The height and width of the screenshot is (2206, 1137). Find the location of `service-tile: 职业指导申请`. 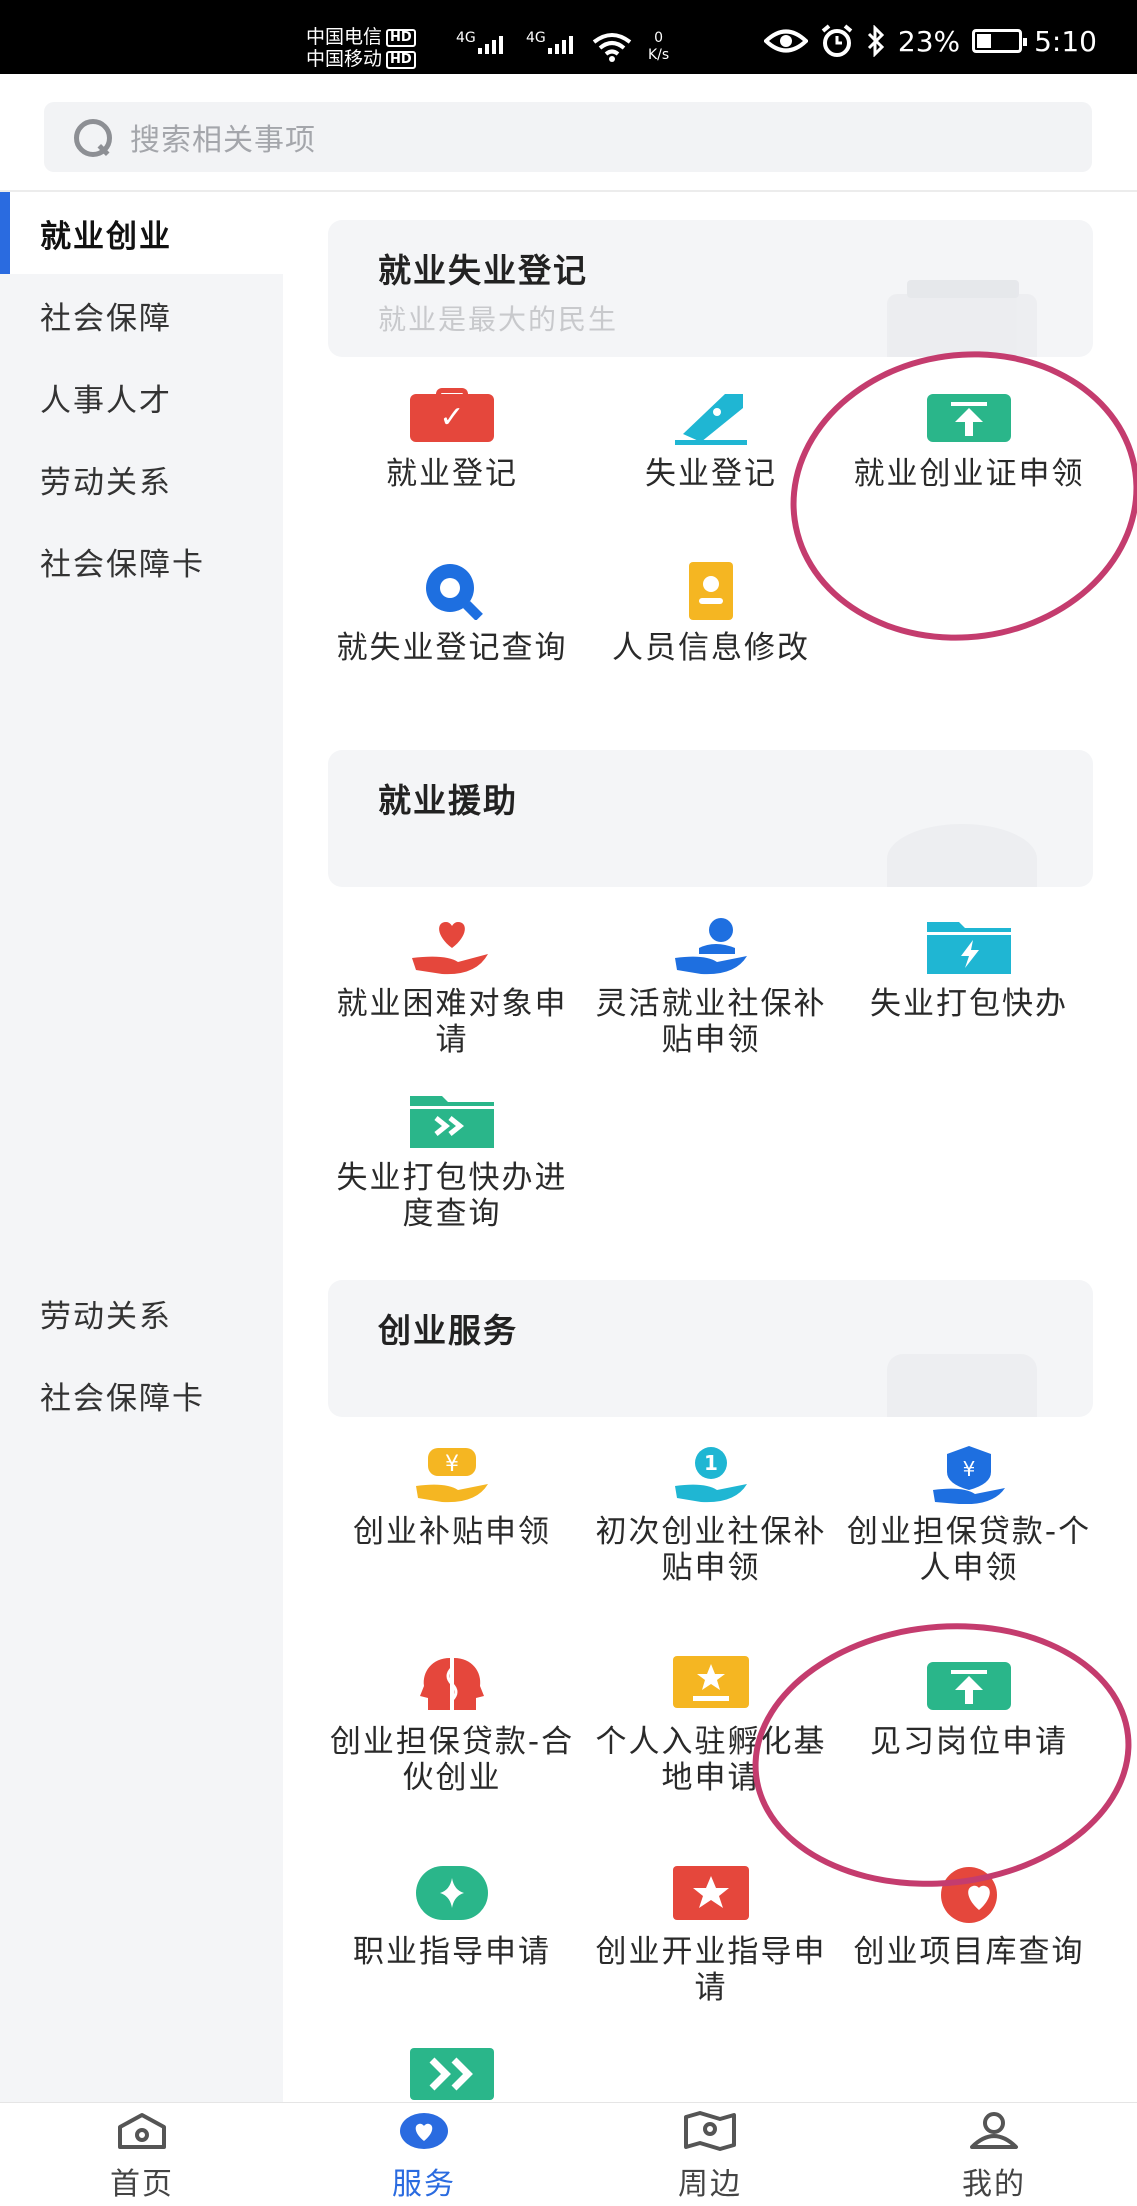

service-tile: 职业指导申请 is located at coordinates (452, 1918).